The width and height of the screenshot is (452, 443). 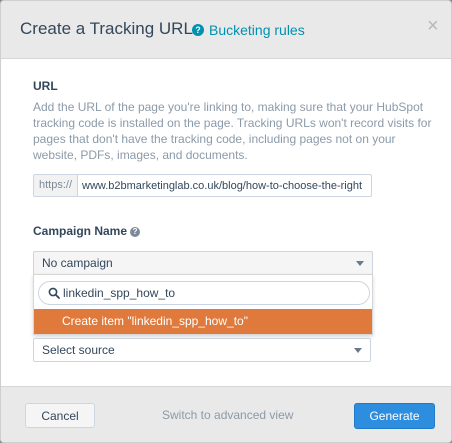 What do you see at coordinates (203, 263) in the screenshot?
I see `campaign-select: No campaign` at bounding box center [203, 263].